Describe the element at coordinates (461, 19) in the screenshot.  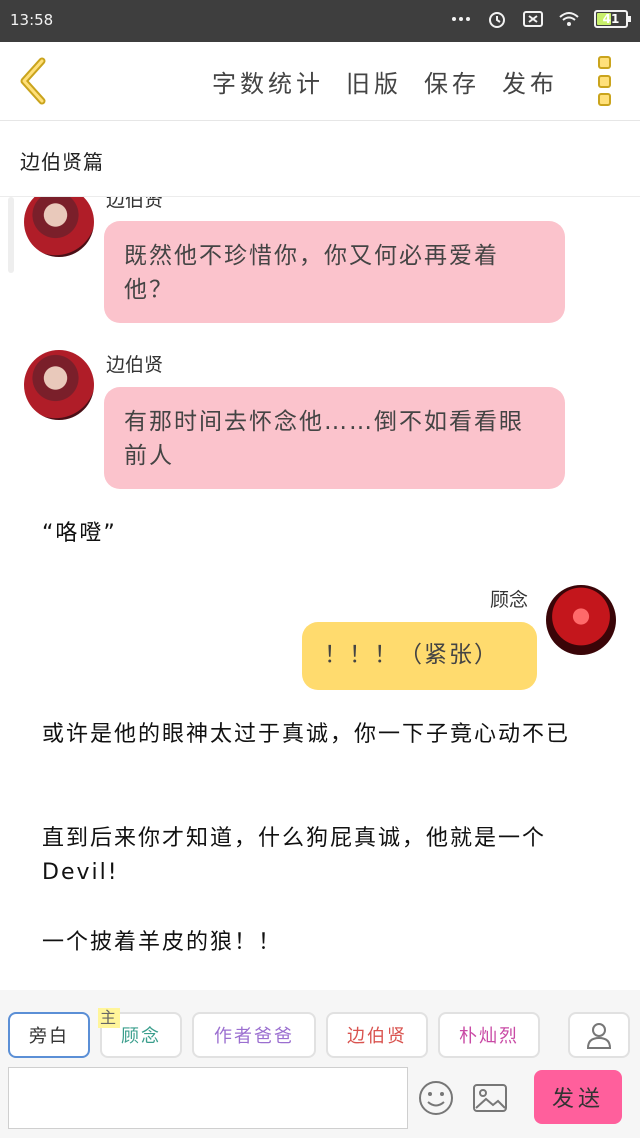
I see `signal-dots-icon` at that location.